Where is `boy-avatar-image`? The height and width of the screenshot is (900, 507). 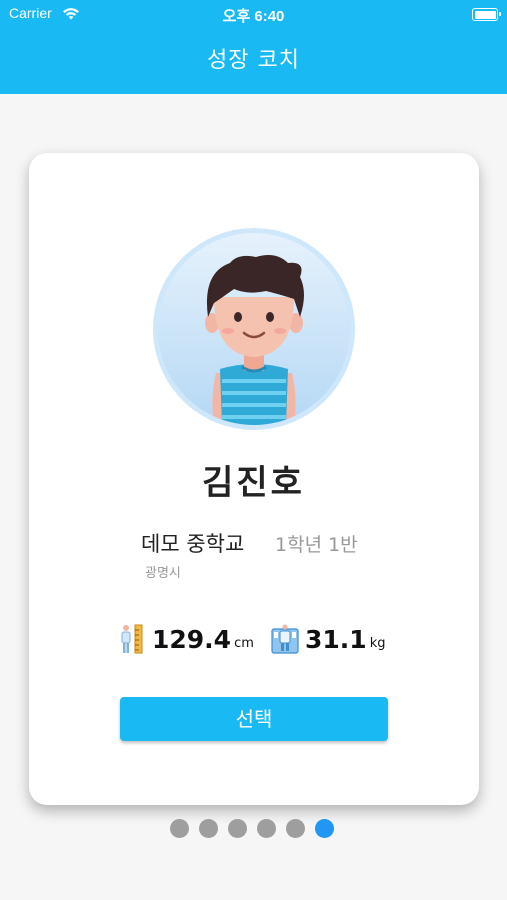 boy-avatar-image is located at coordinates (254, 329).